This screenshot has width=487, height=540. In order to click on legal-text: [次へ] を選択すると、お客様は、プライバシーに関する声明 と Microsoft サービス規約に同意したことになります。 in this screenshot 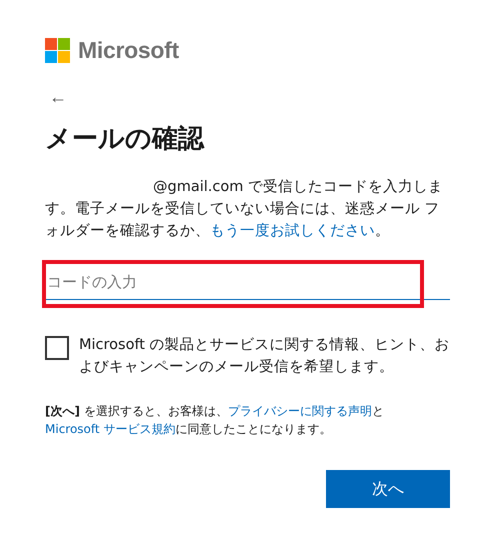, I will do `click(215, 420)`.